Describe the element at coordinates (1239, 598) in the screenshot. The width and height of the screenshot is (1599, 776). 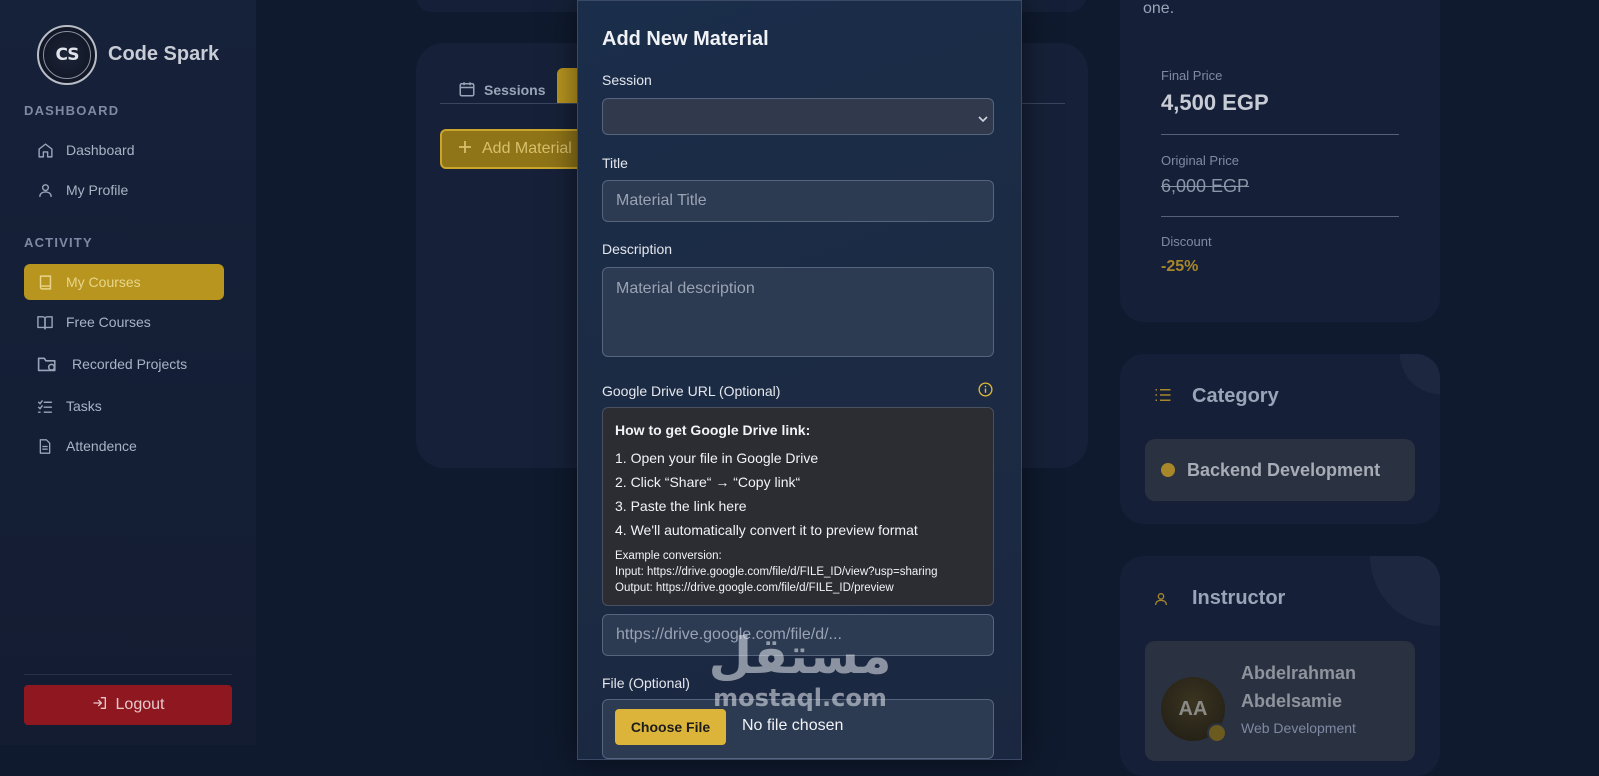
I see `instructor-title: Instructor` at that location.